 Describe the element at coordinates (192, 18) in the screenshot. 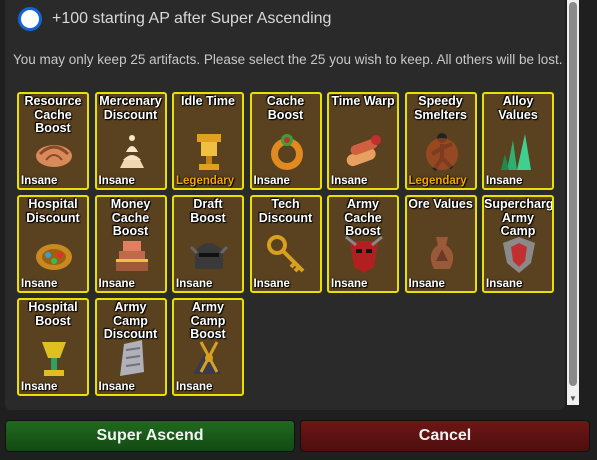

I see `ap-bonus-label: +100 starting AP after Super Ascending` at that location.